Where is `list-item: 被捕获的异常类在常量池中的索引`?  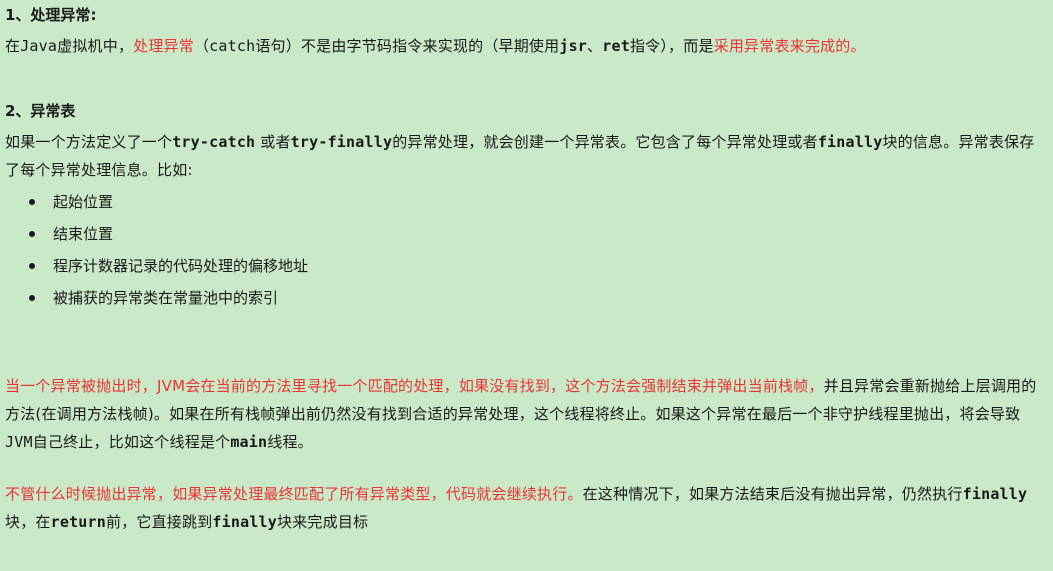
list-item: 被捕获的异常类在常量池中的索引 is located at coordinates (537, 298).